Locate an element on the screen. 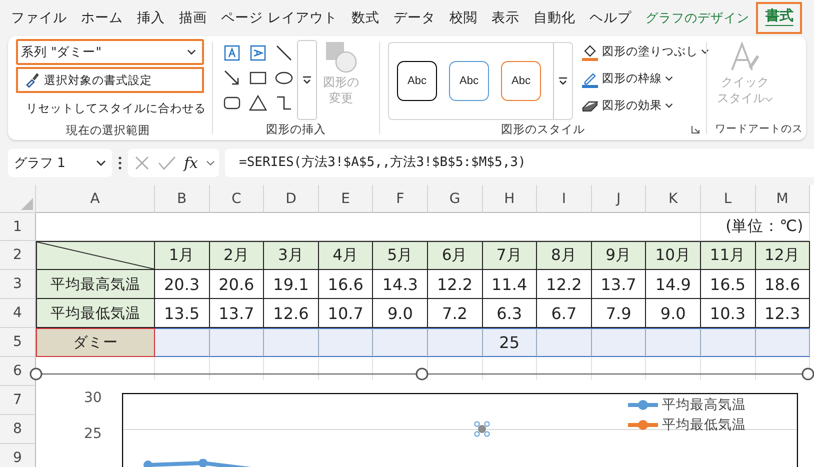 The image size is (814, 467). ribbon-tab: 挿入 is located at coordinates (151, 18).